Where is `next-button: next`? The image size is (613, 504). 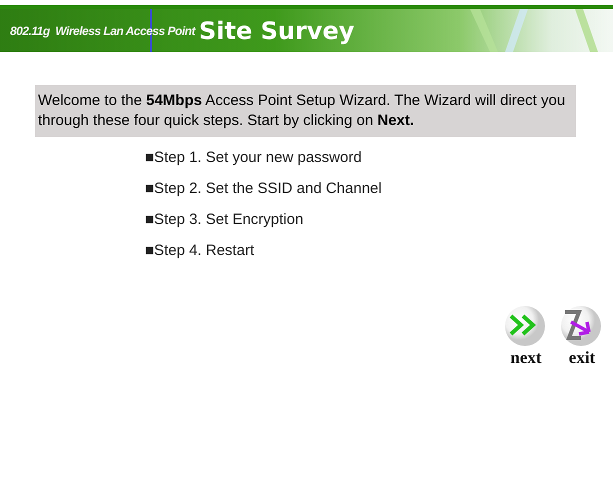 next-button: next is located at coordinates (526, 336).